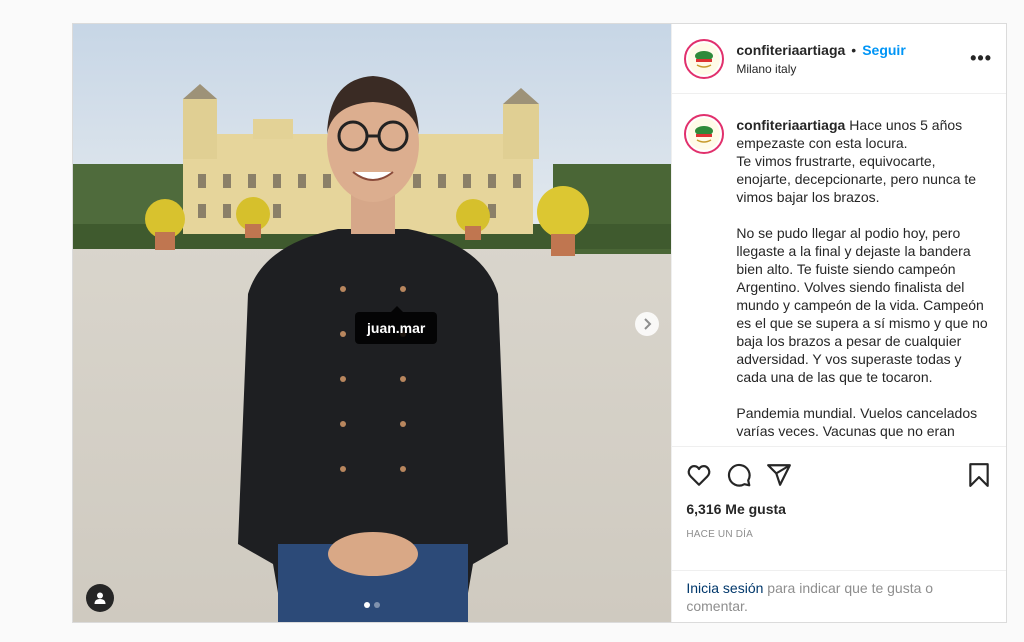 The image size is (1024, 642). I want to click on share-icon, so click(779, 475).